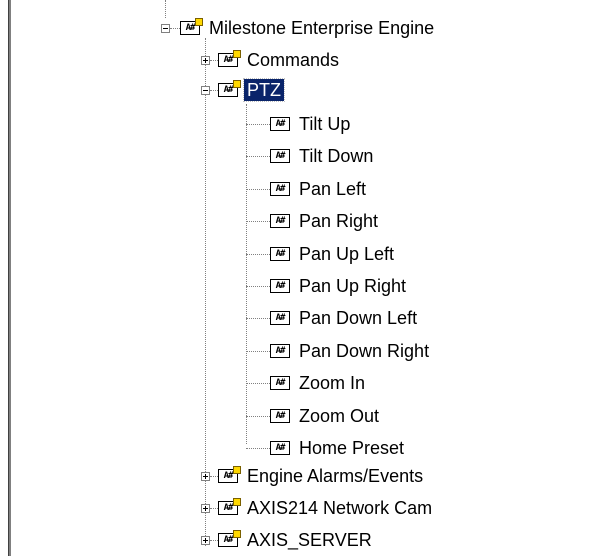 The image size is (607, 556). Describe the element at coordinates (353, 286) in the screenshot. I see `tree-leaf-label: Pan Up Right` at that location.